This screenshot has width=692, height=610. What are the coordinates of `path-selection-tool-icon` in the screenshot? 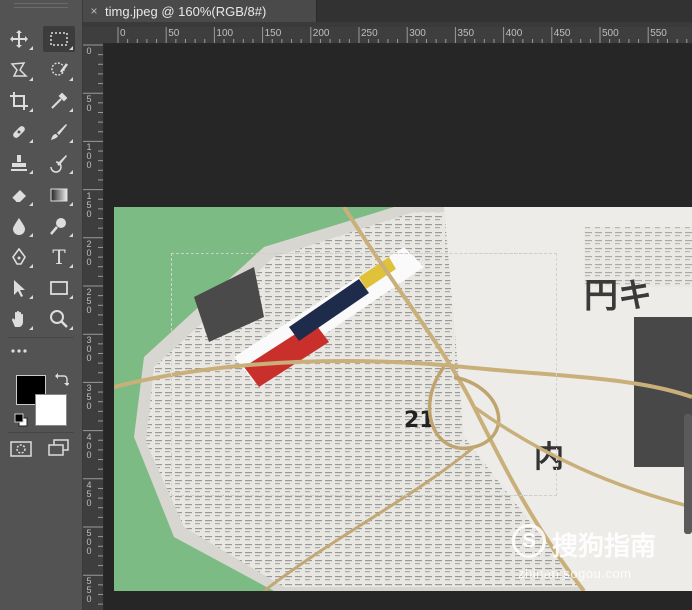 It's located at (19, 288).